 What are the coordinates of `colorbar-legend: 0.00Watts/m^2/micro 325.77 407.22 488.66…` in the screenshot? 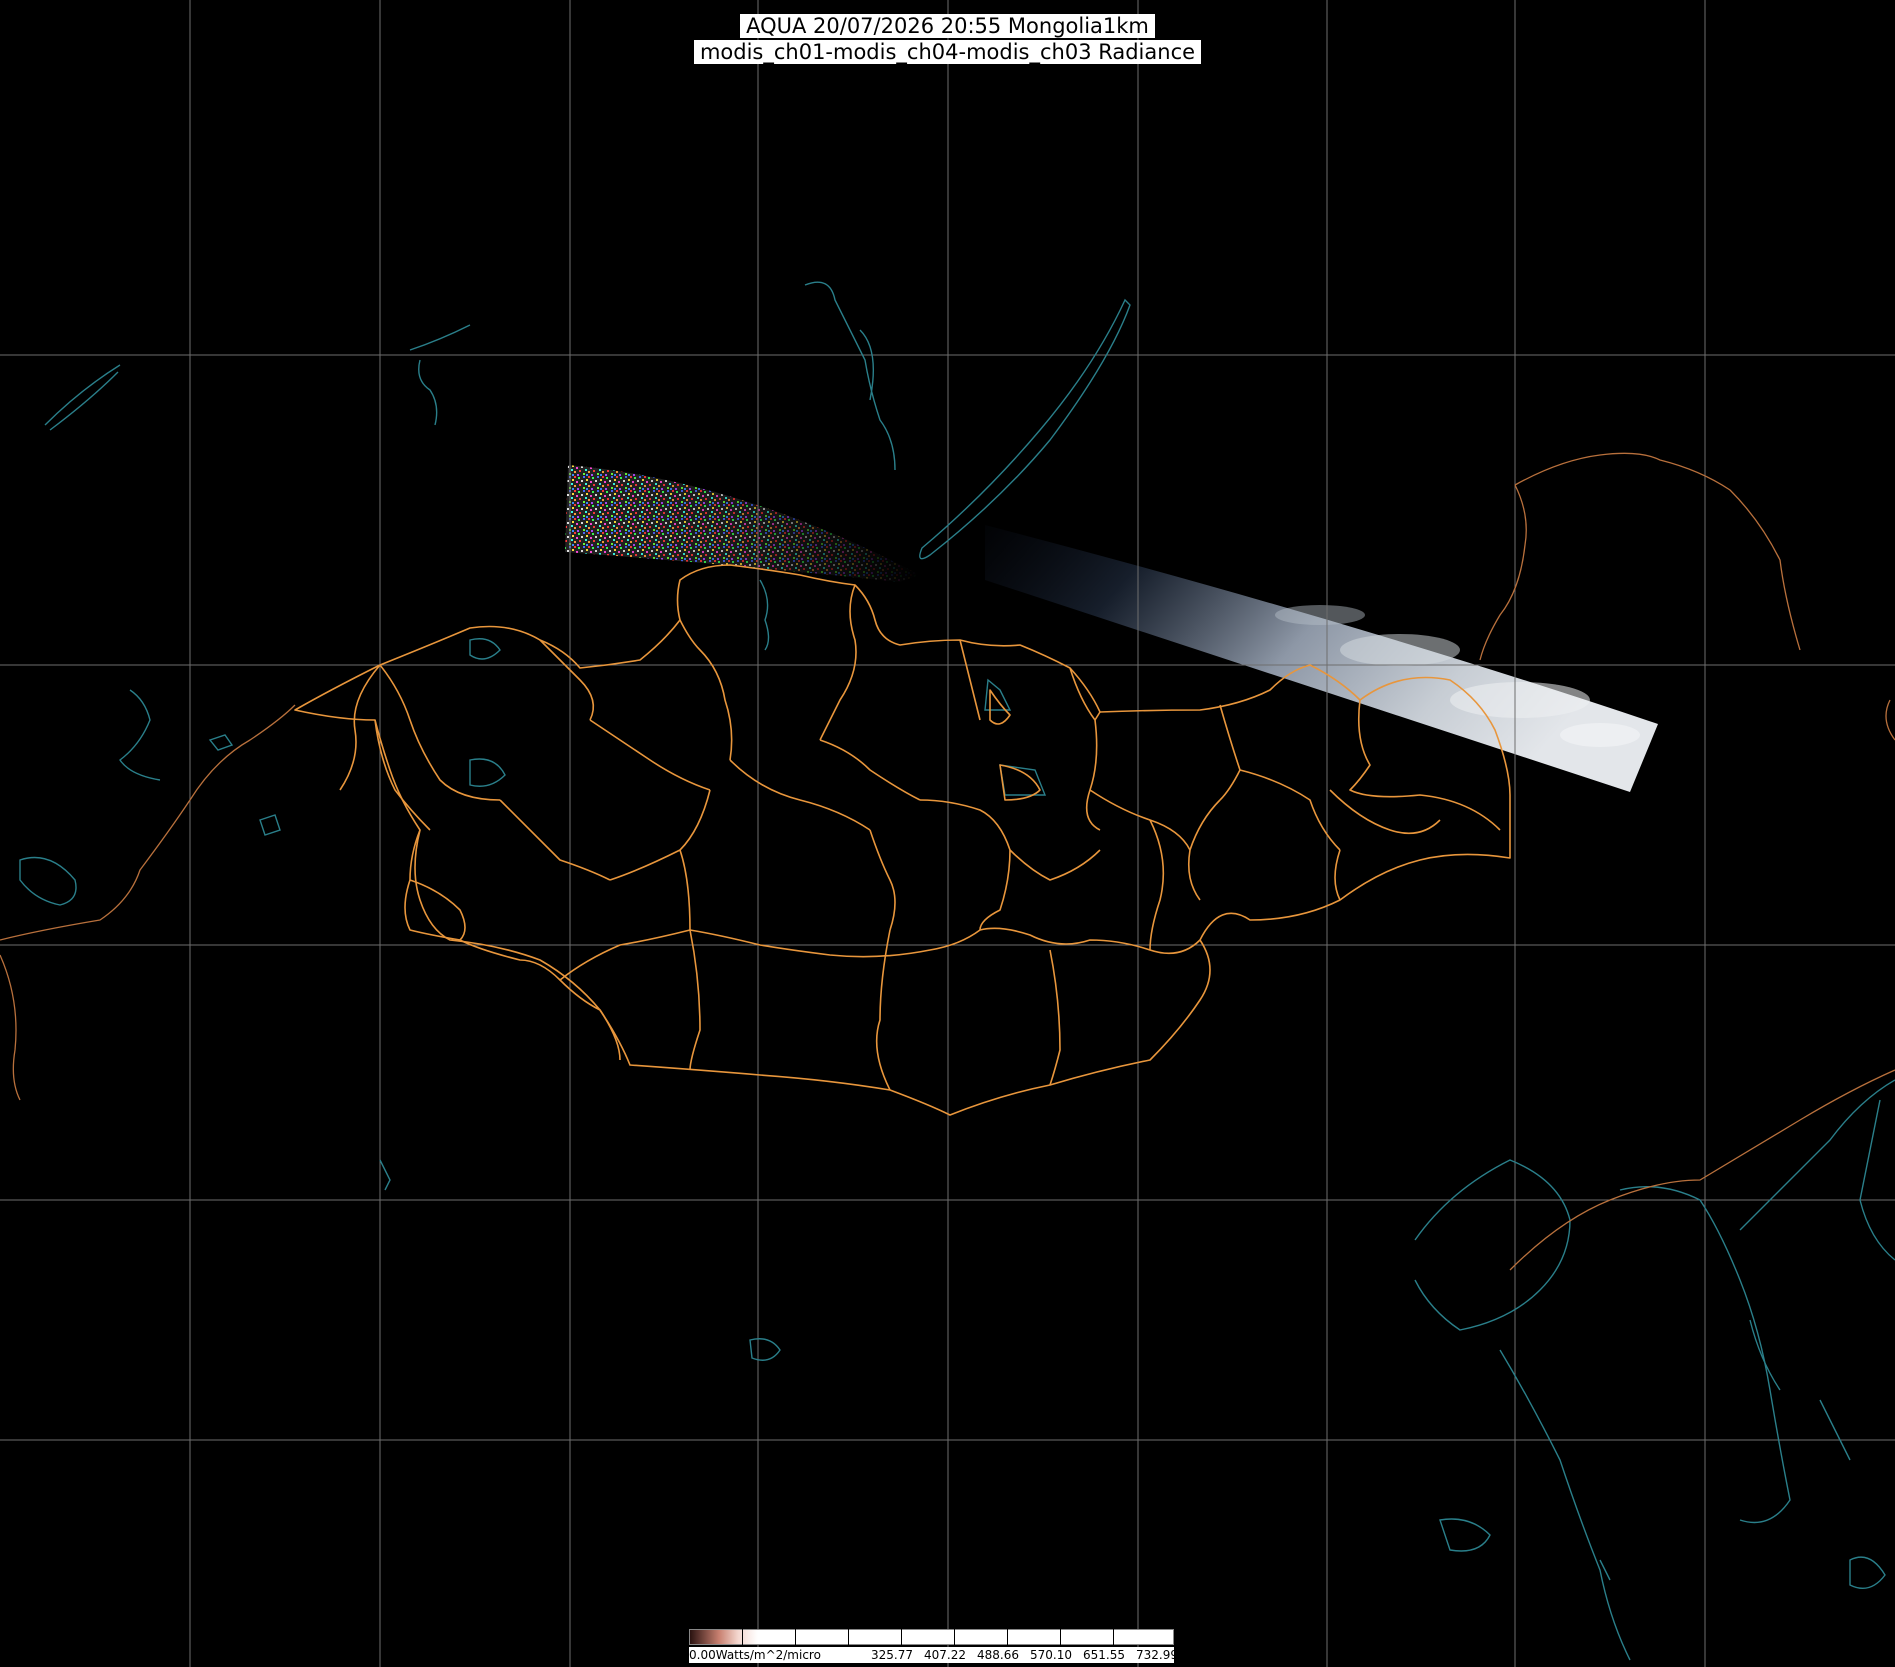 It's located at (933, 1647).